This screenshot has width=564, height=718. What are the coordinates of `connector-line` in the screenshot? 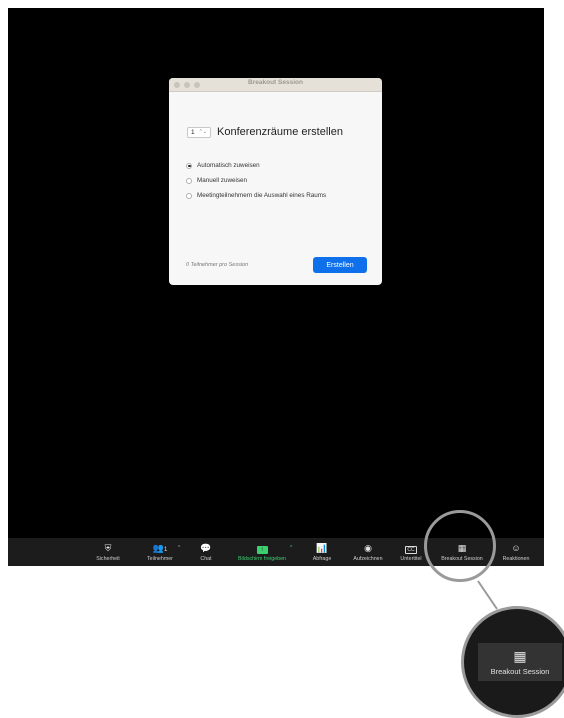 It's located at (487, 595).